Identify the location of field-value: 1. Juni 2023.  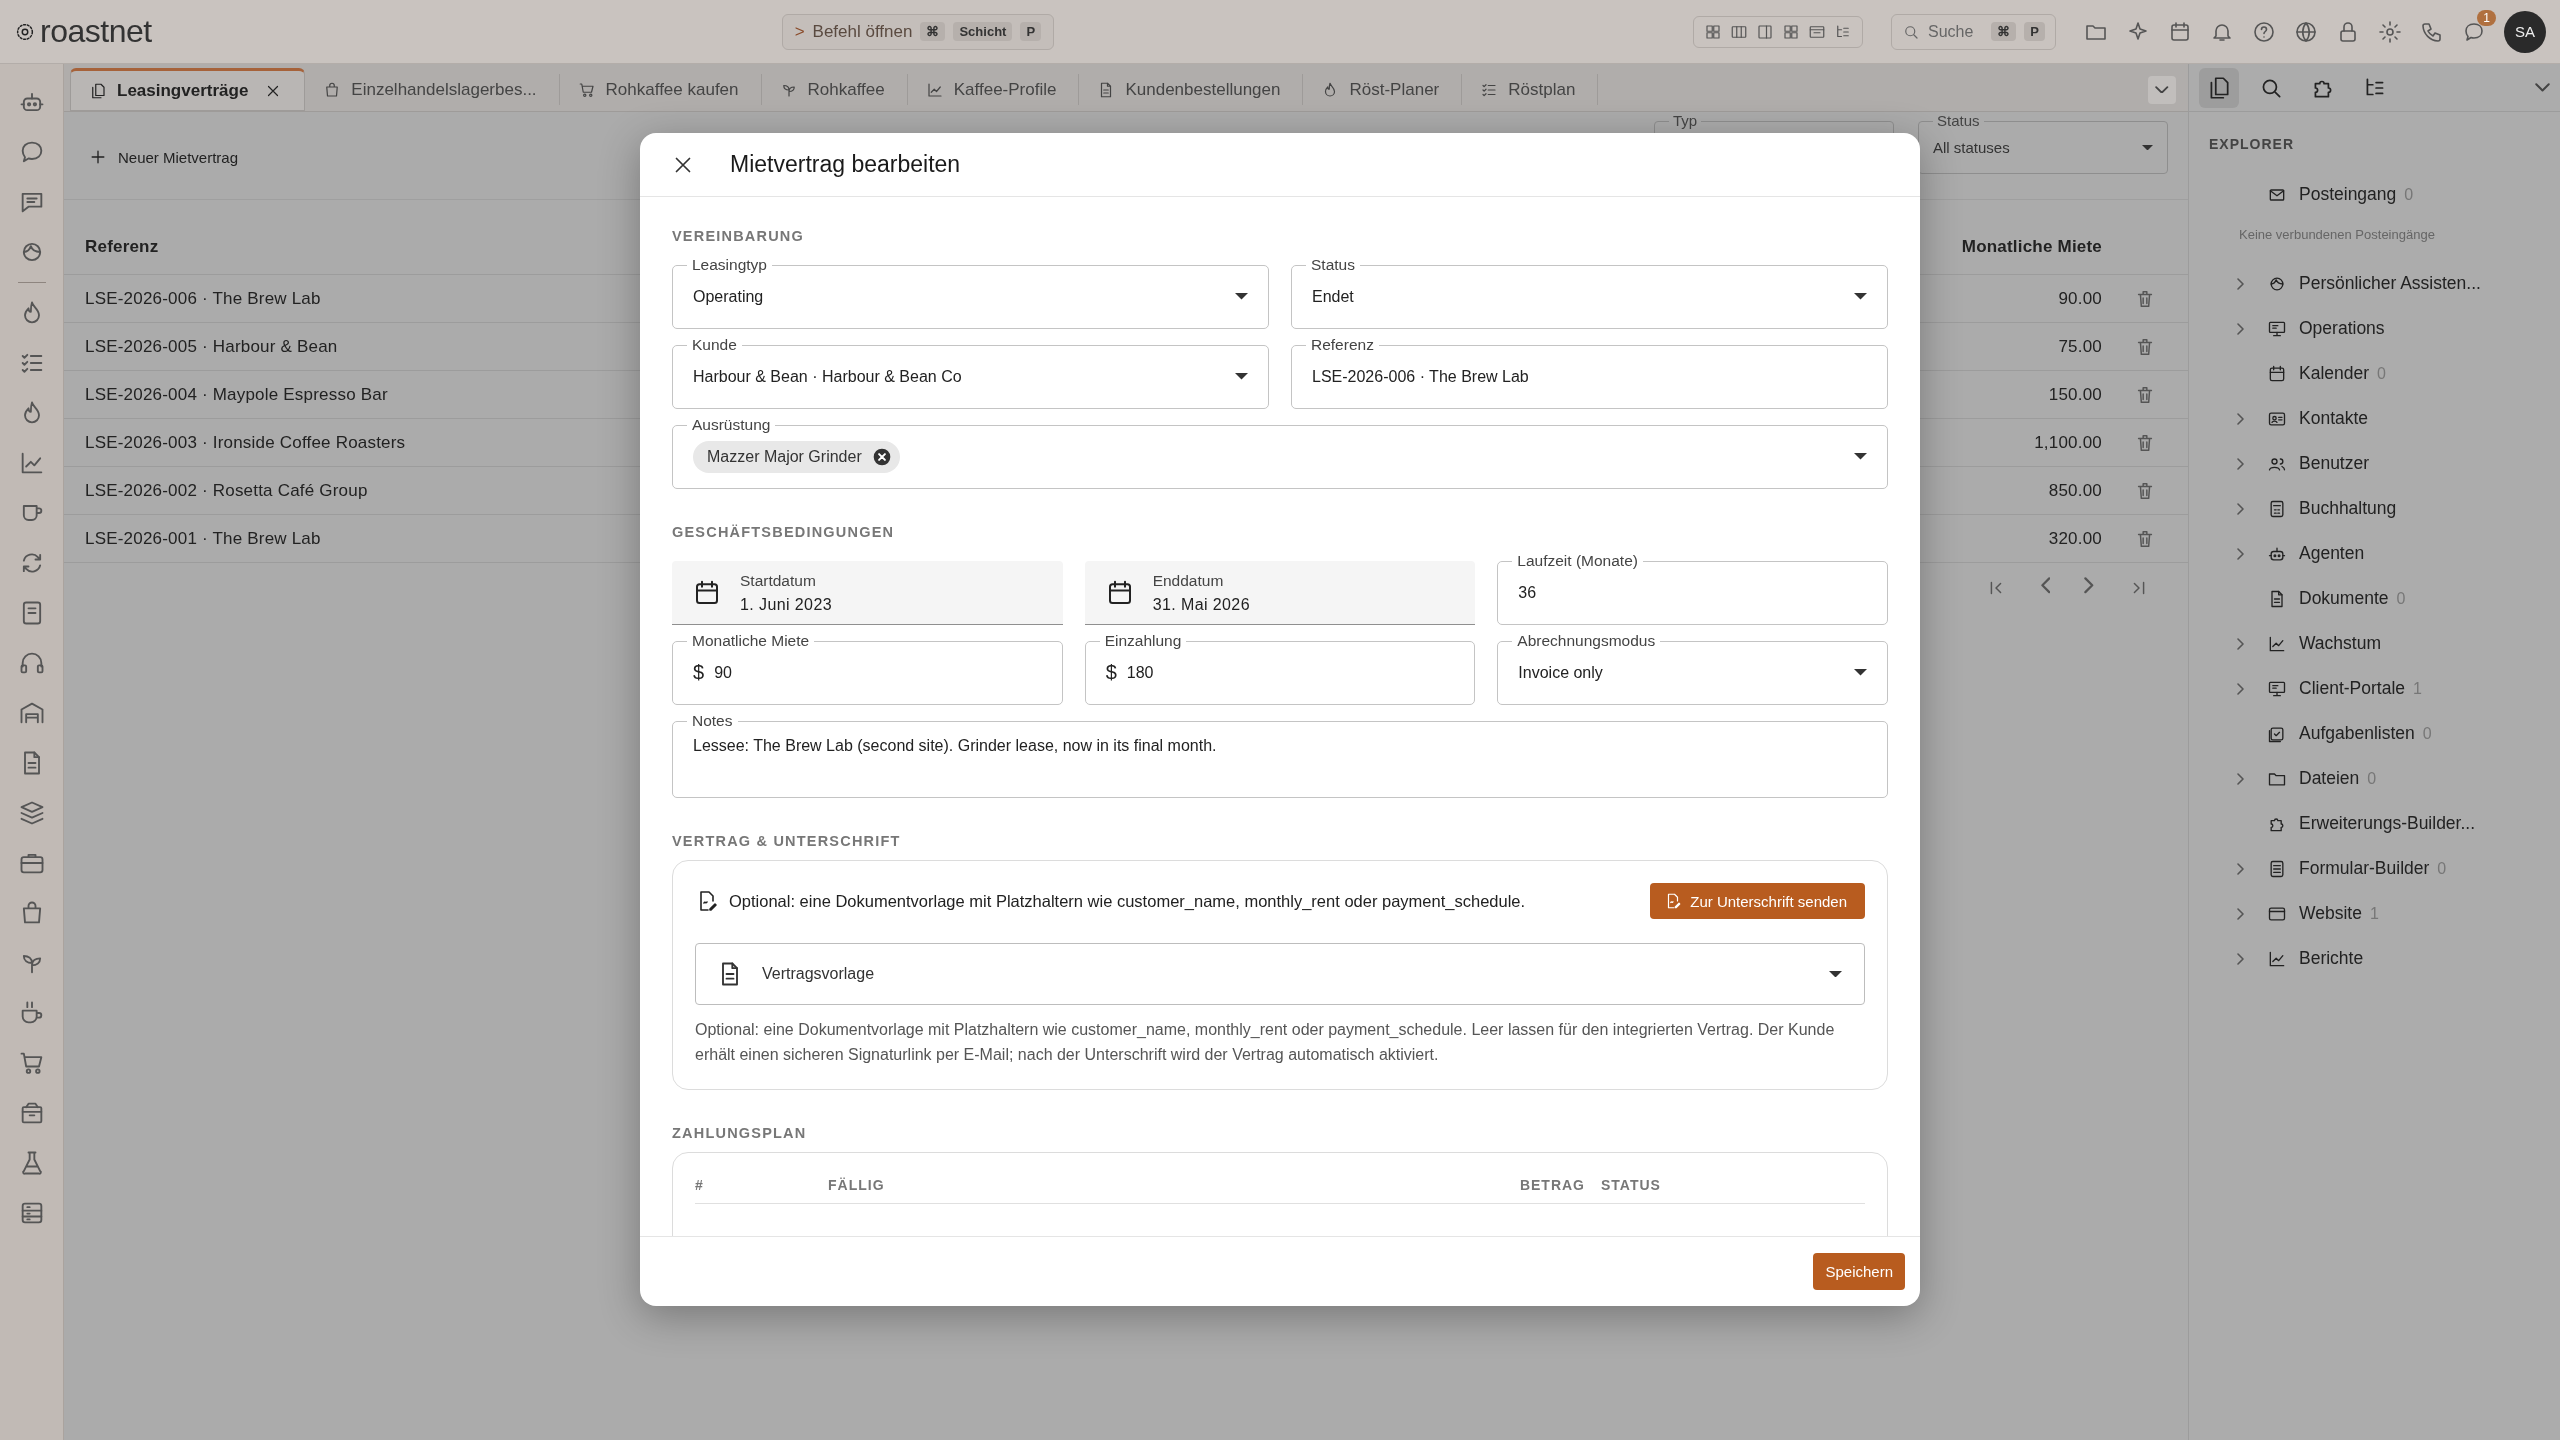
(786, 604).